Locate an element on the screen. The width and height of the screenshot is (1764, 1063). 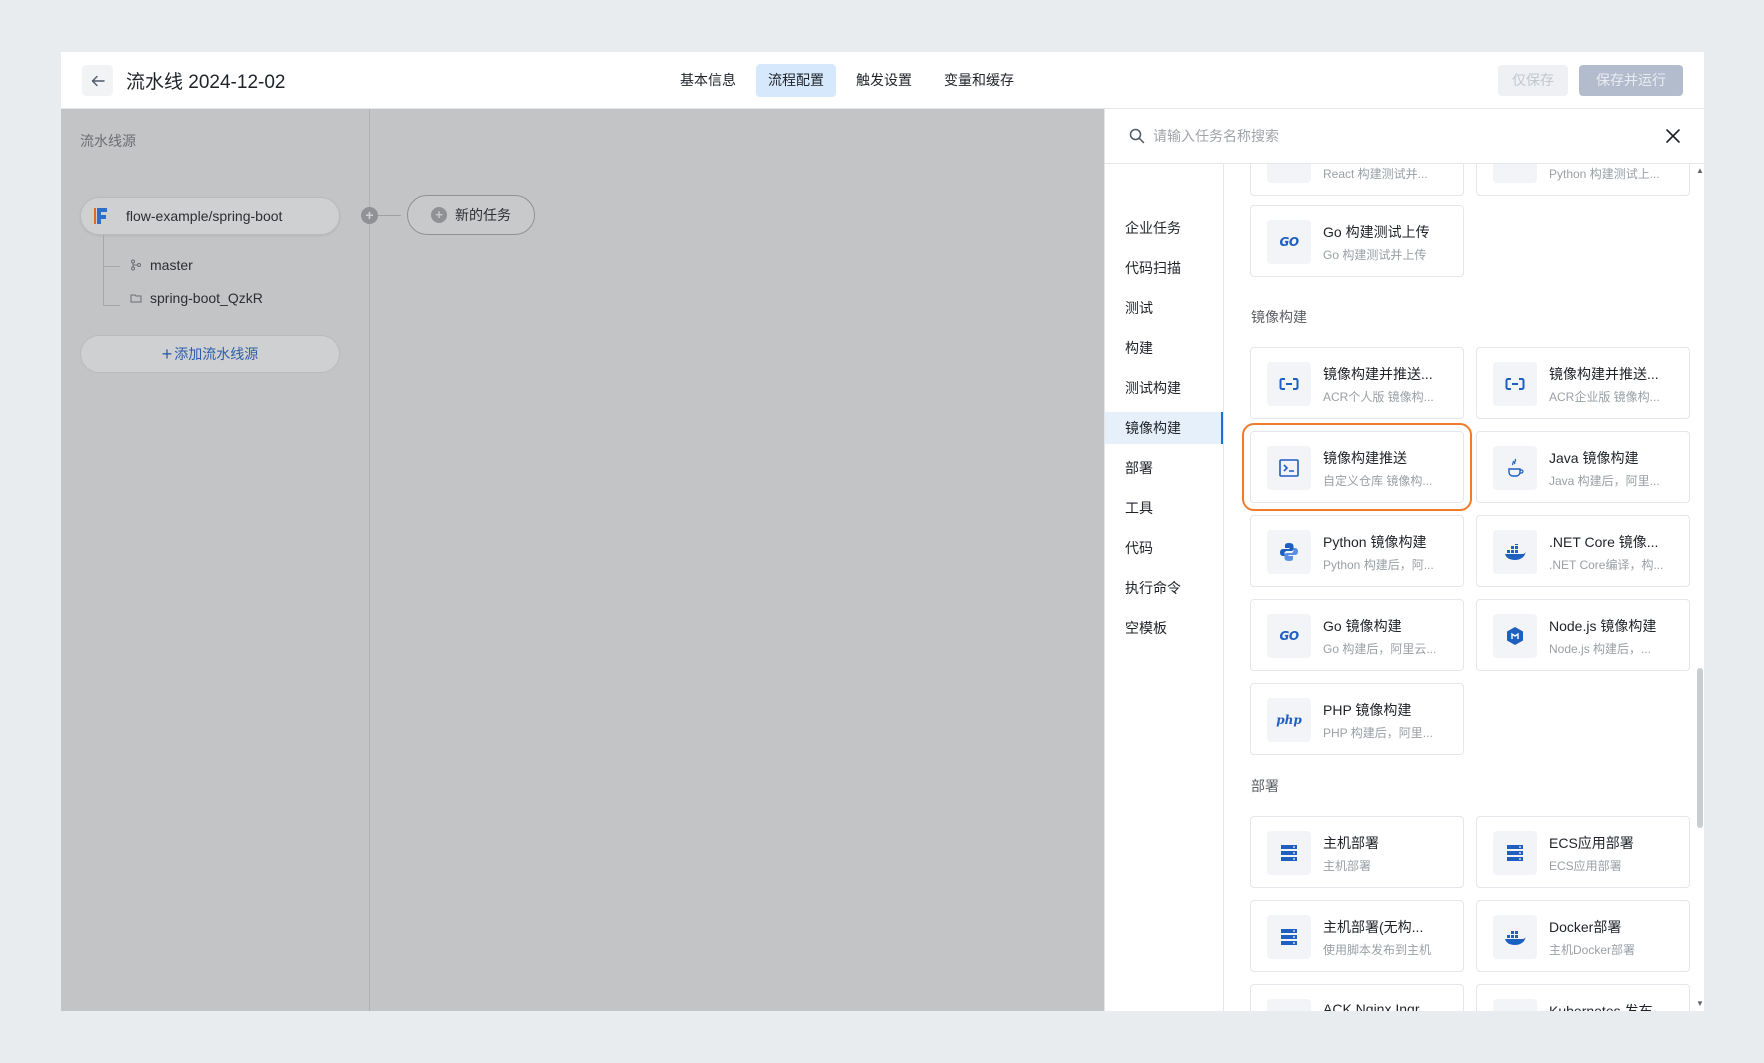
search-input is located at coordinates (1393, 136).